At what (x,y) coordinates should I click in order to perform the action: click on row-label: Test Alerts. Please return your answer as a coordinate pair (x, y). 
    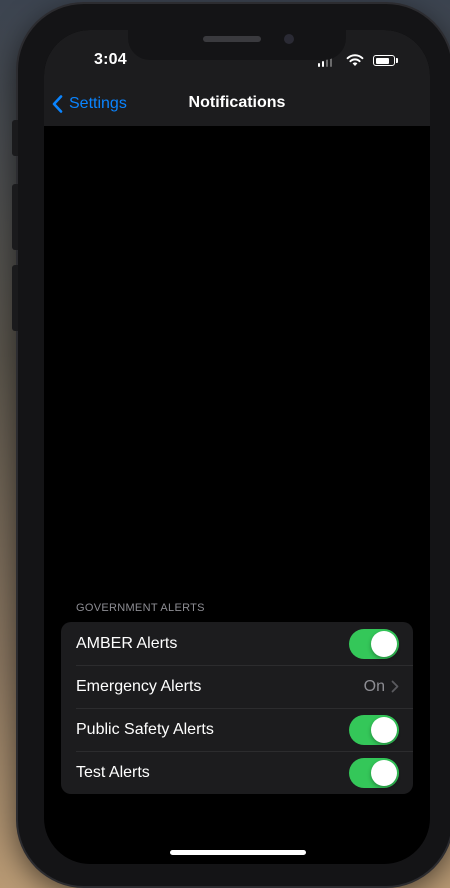
    Looking at the image, I should click on (113, 772).